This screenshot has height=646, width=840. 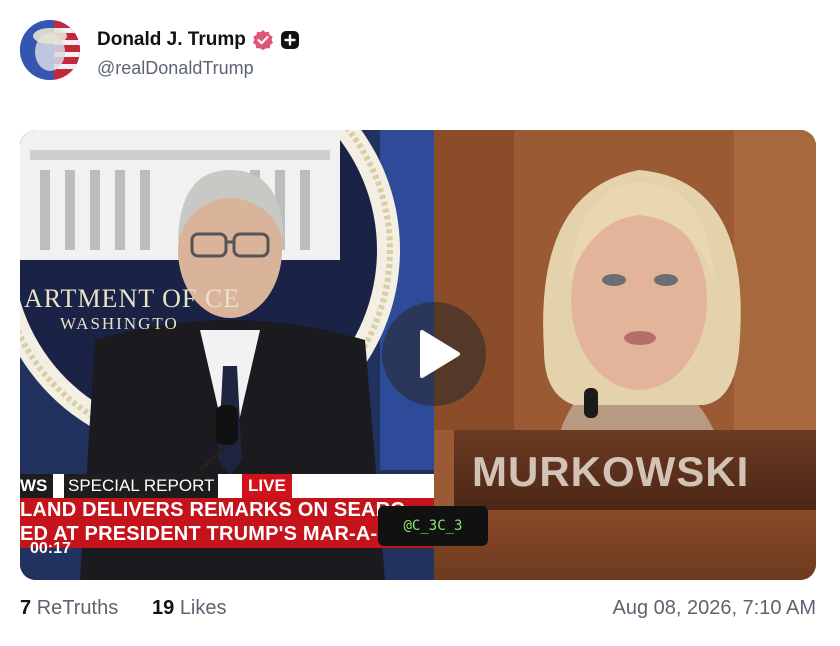 I want to click on retruths-count: 7, so click(x=26, y=608).